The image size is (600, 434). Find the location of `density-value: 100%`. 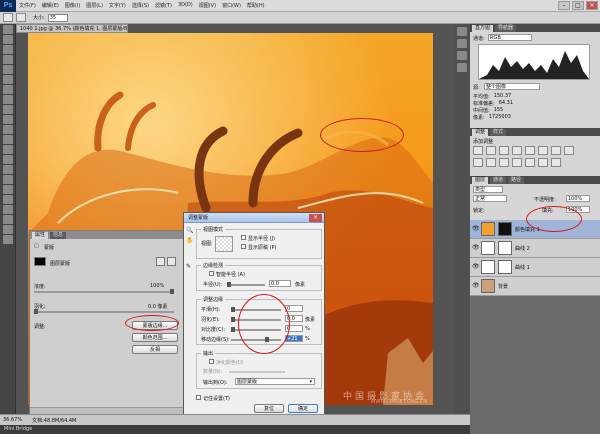

density-value: 100% is located at coordinates (157, 286).